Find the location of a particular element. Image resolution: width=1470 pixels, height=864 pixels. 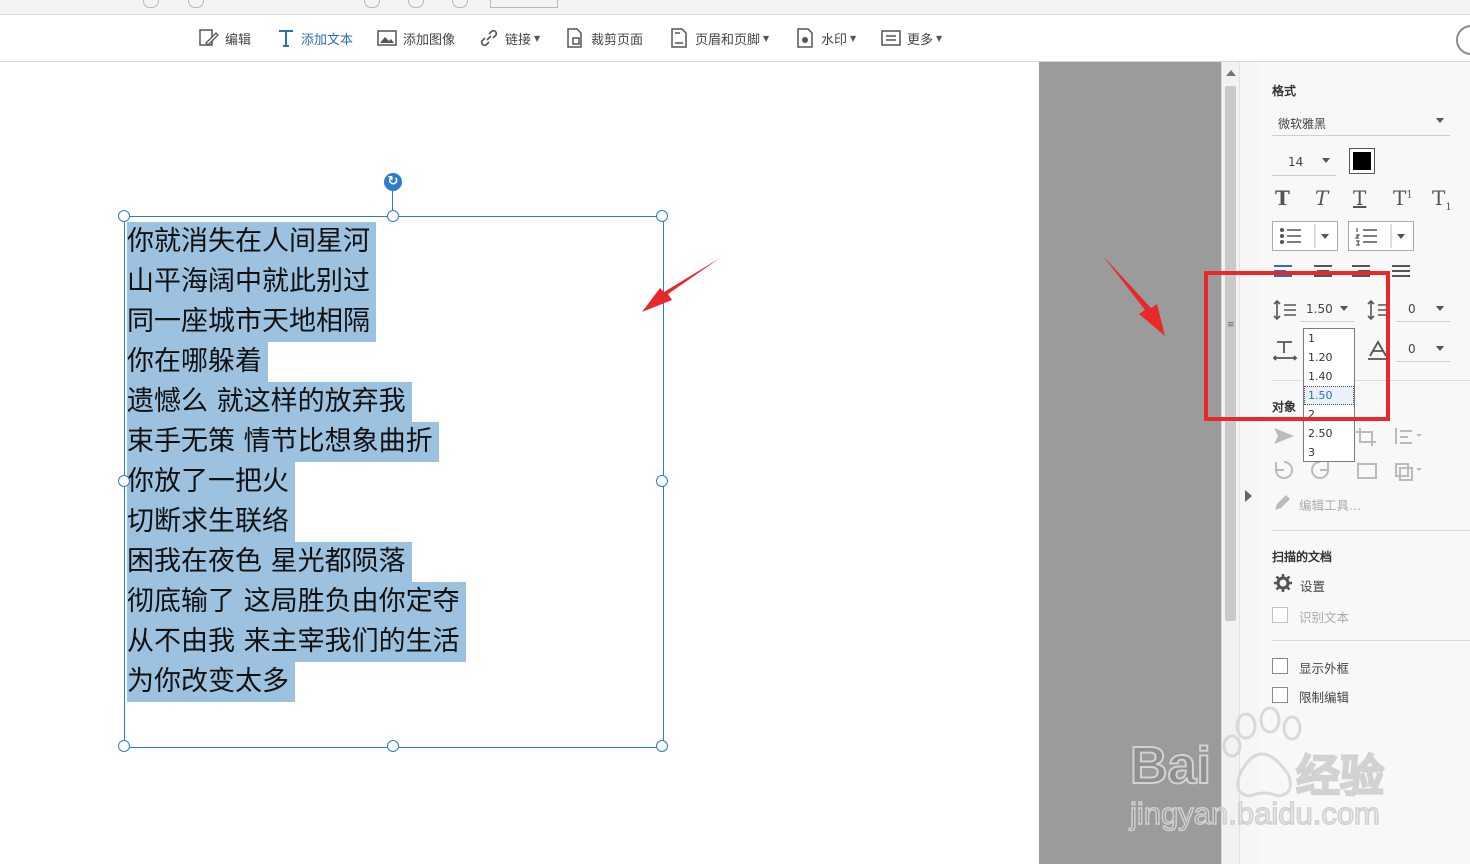

scanned-doc-title: 扫描的文档 is located at coordinates (1302, 557).